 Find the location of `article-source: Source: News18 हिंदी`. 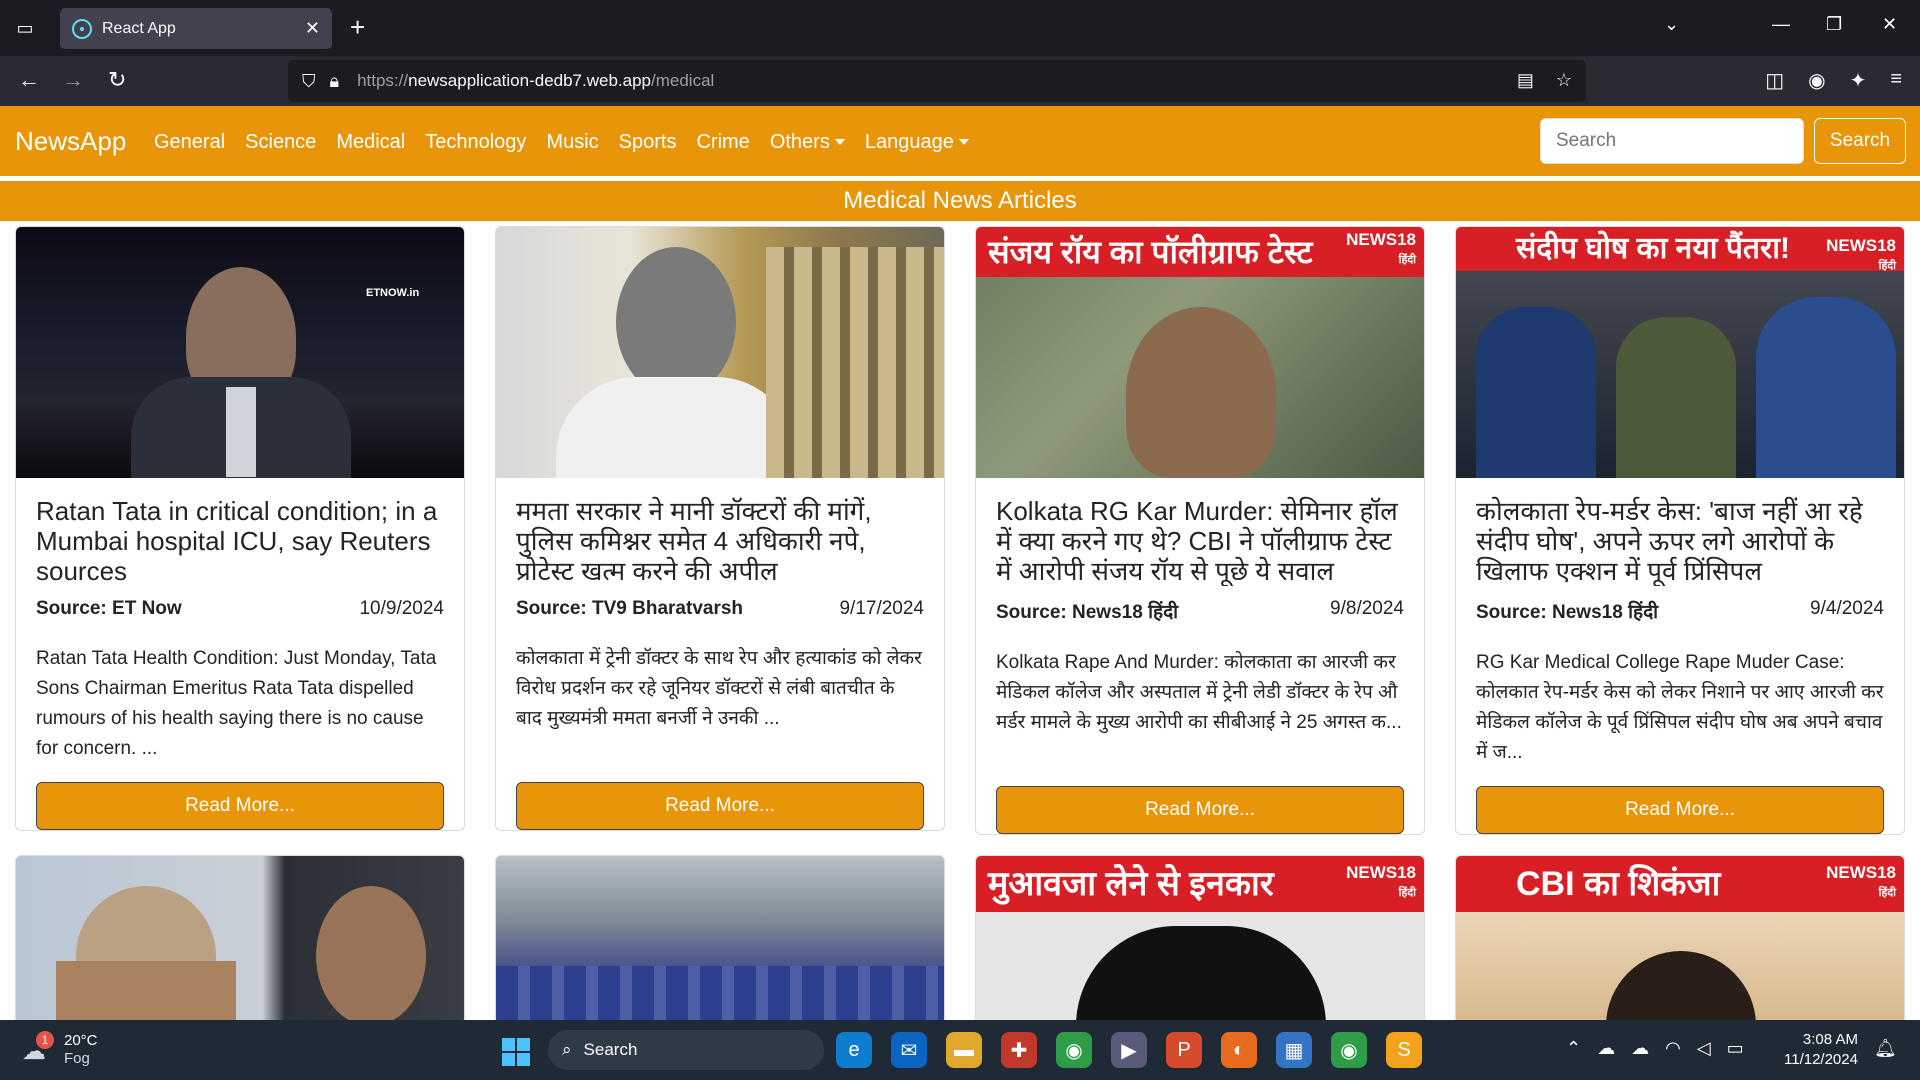

article-source: Source: News18 हिंदी is located at coordinates (1087, 612).